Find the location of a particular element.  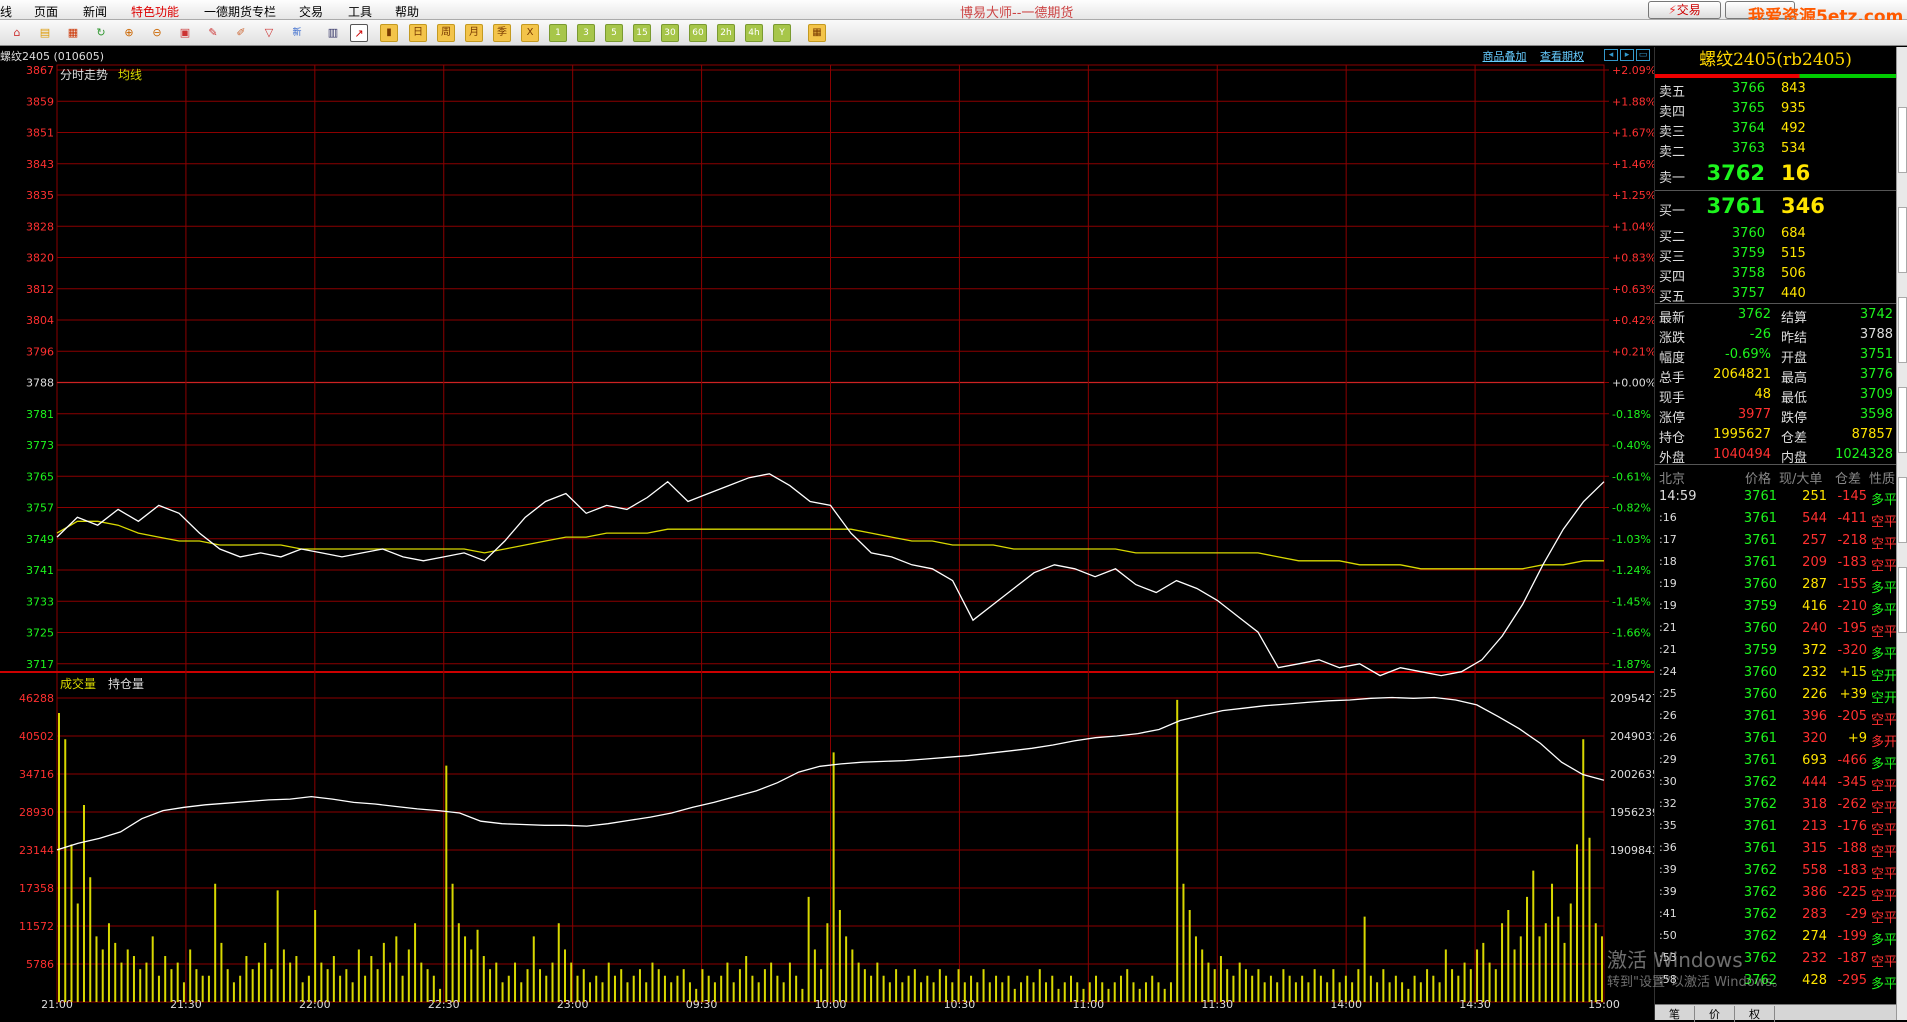

price-tick-label: 3835 is located at coordinates (40, 195).